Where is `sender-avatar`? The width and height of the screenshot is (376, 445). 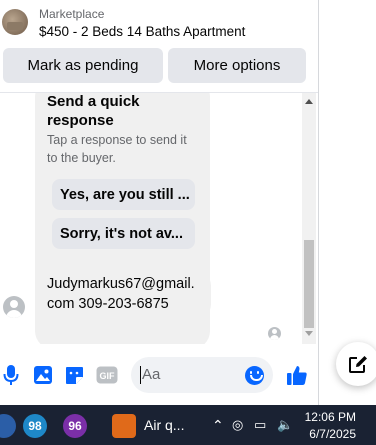
sender-avatar is located at coordinates (14, 307).